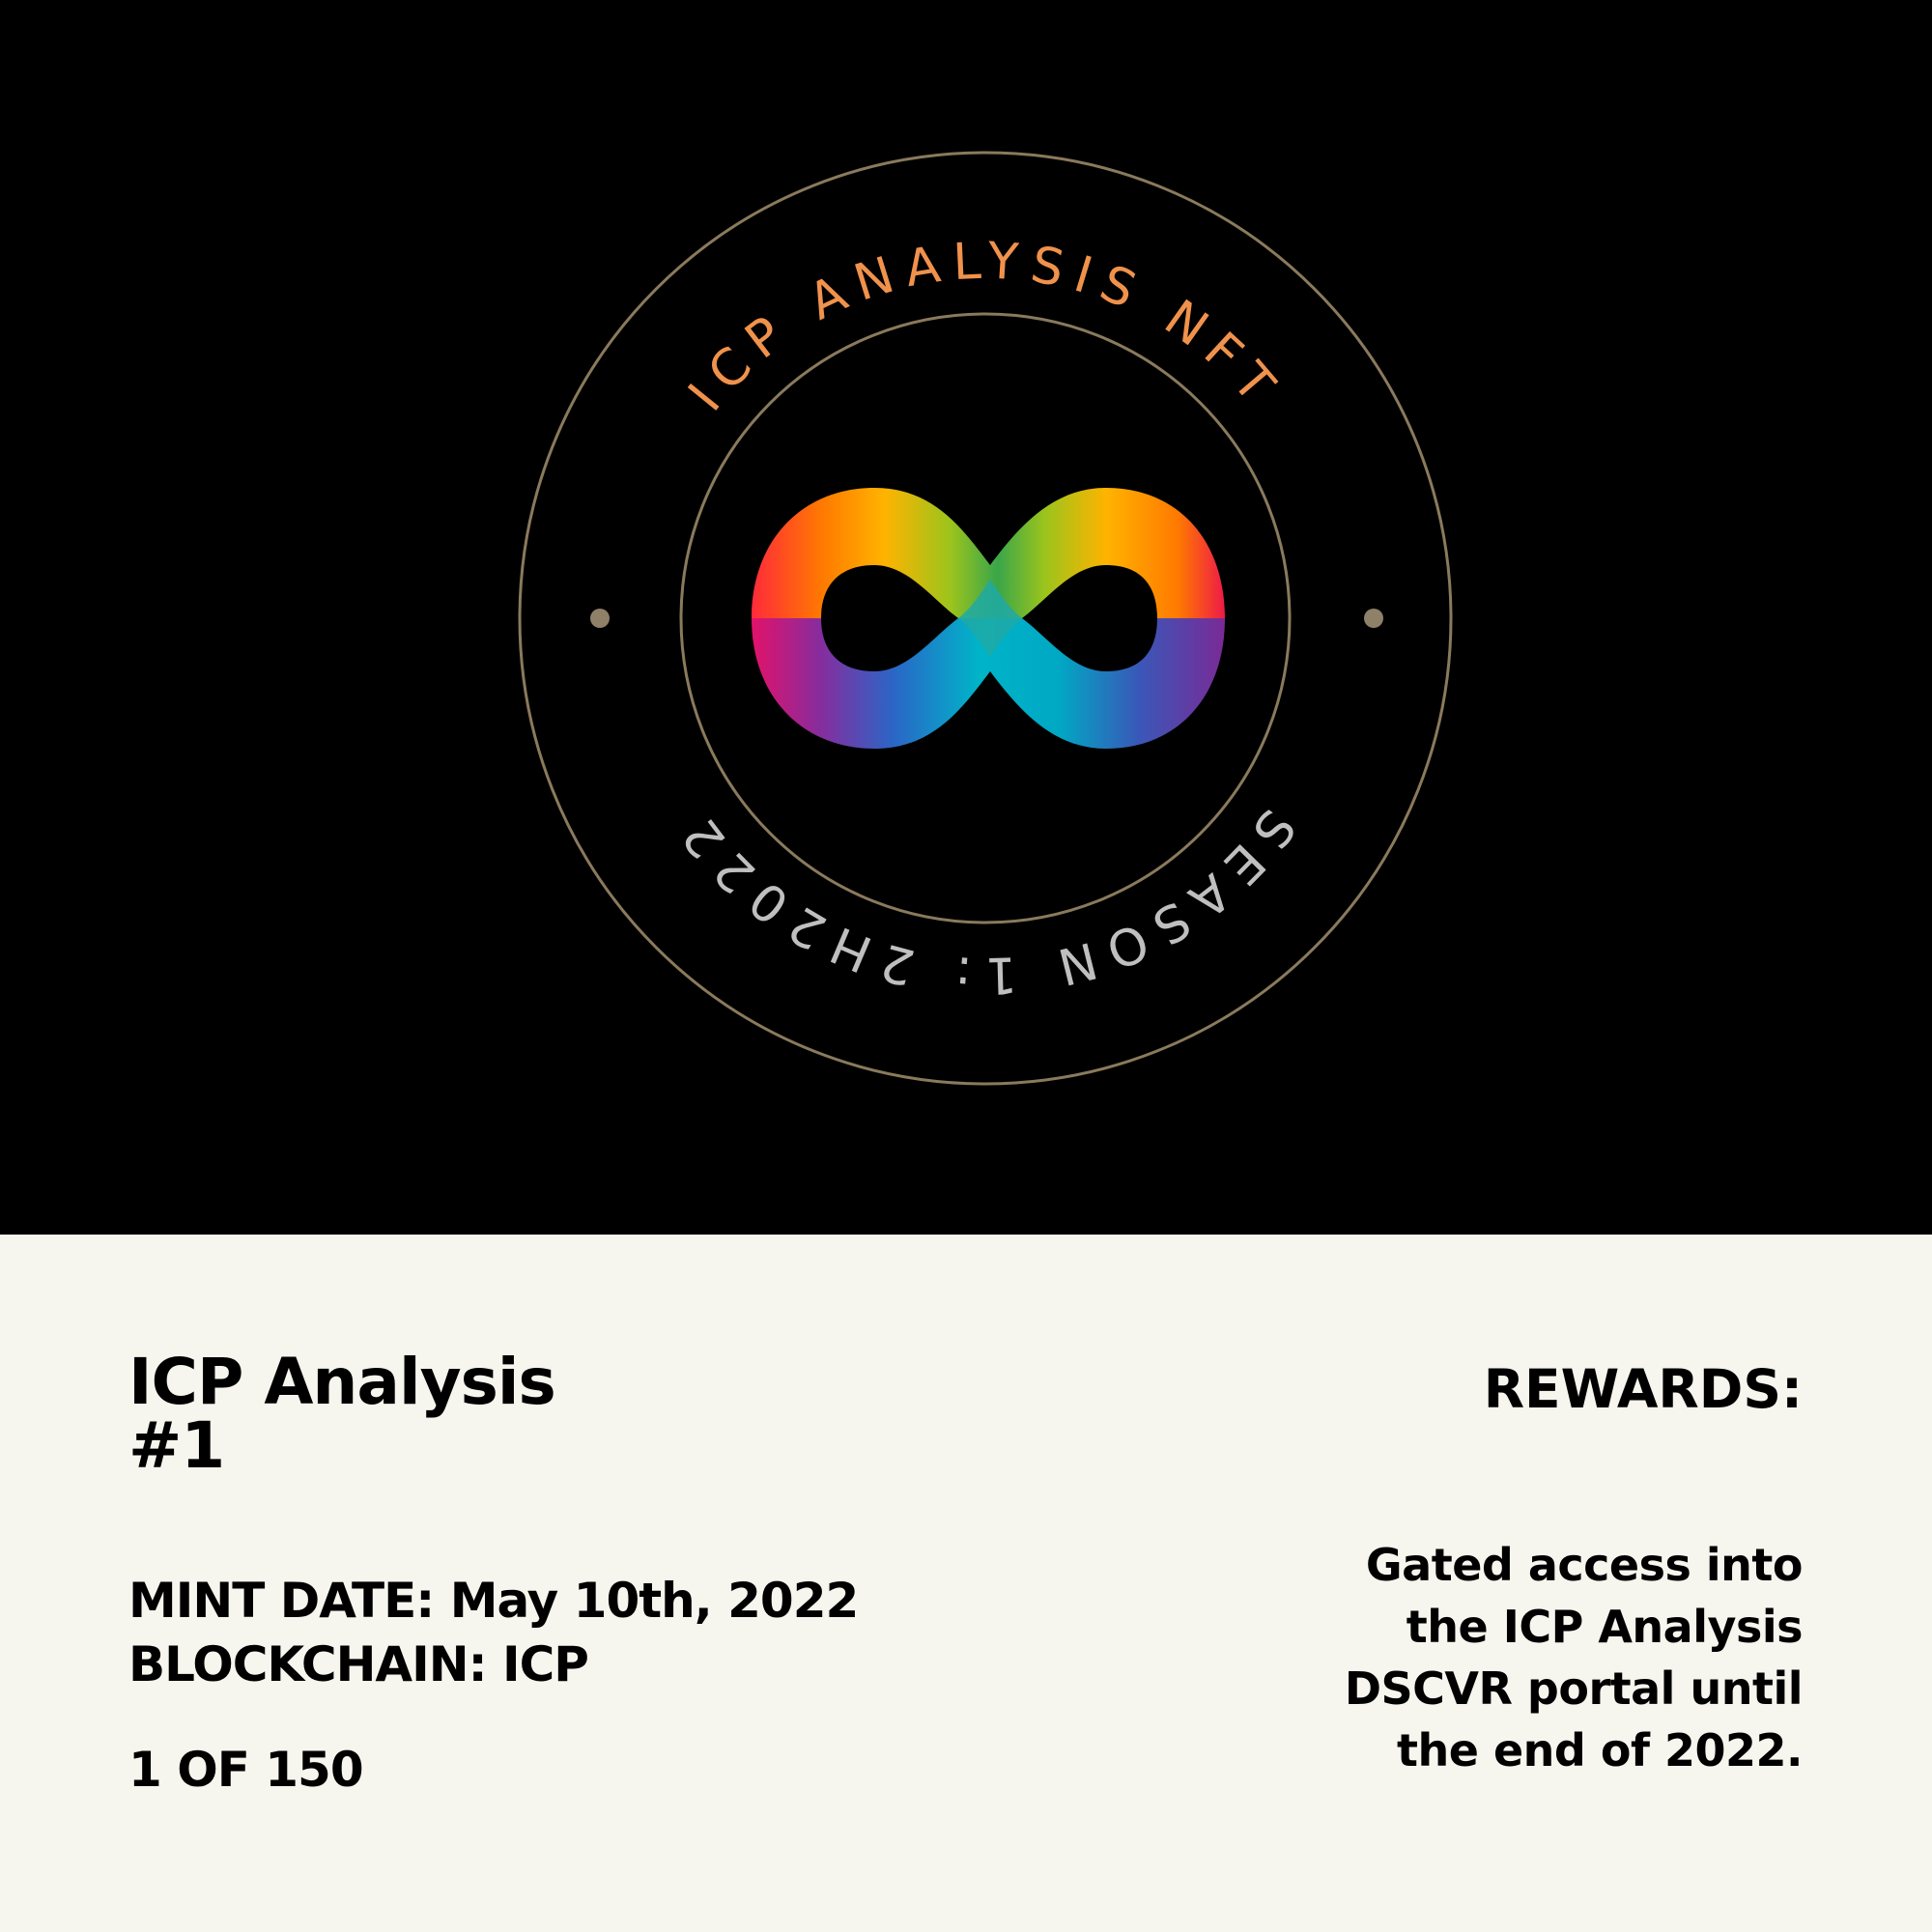  I want to click on right-dot, so click(1373, 618).